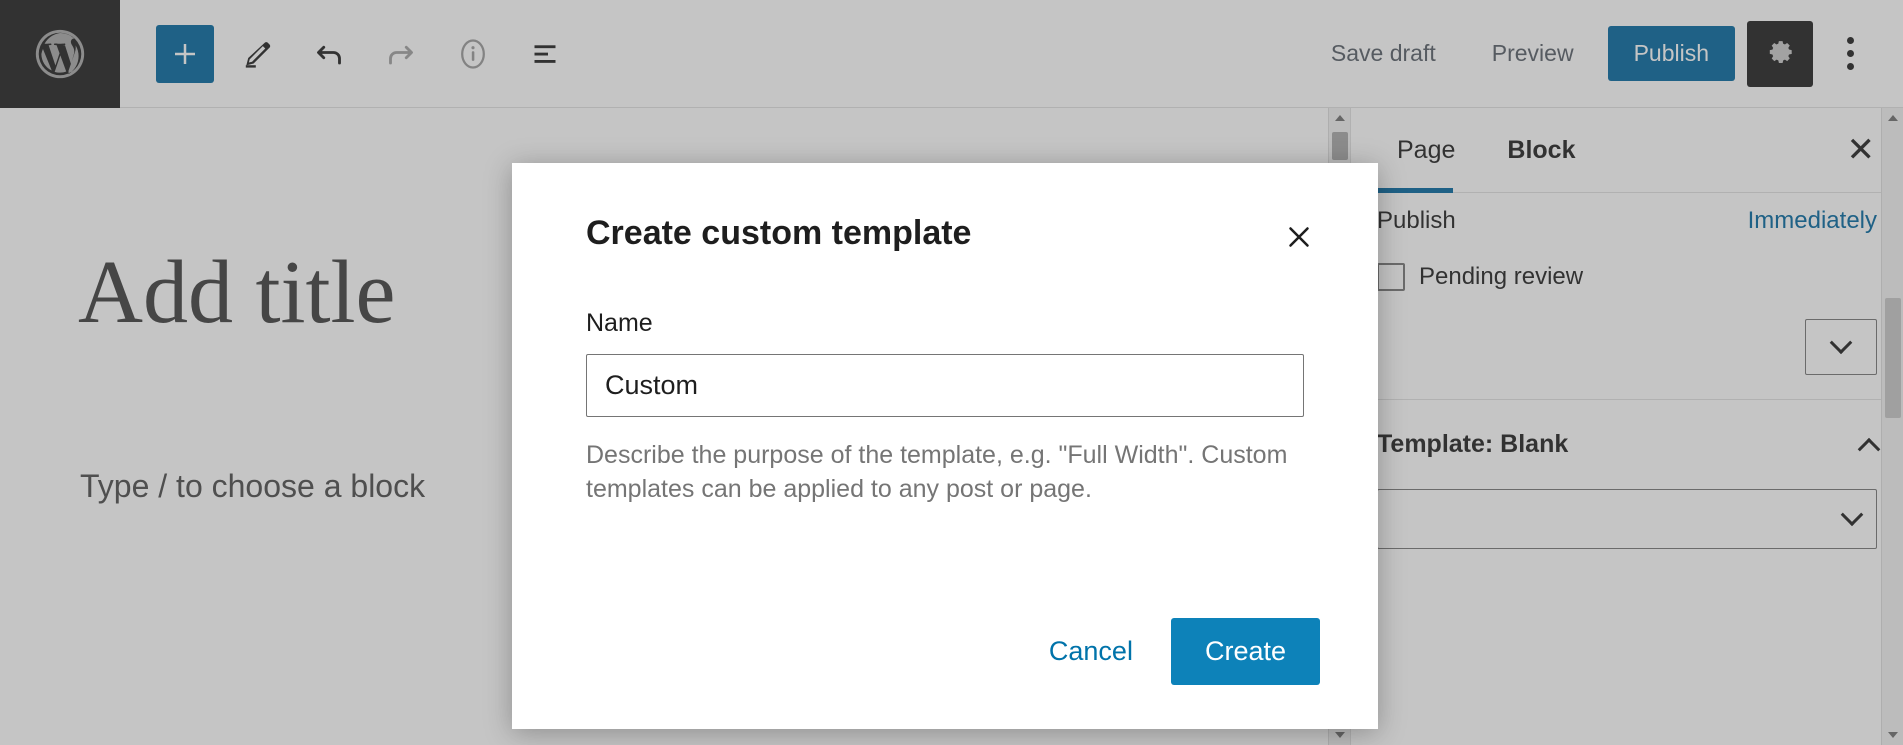 This screenshot has height=745, width=1903. What do you see at coordinates (1091, 651) in the screenshot?
I see `cancel-button: Cancel` at bounding box center [1091, 651].